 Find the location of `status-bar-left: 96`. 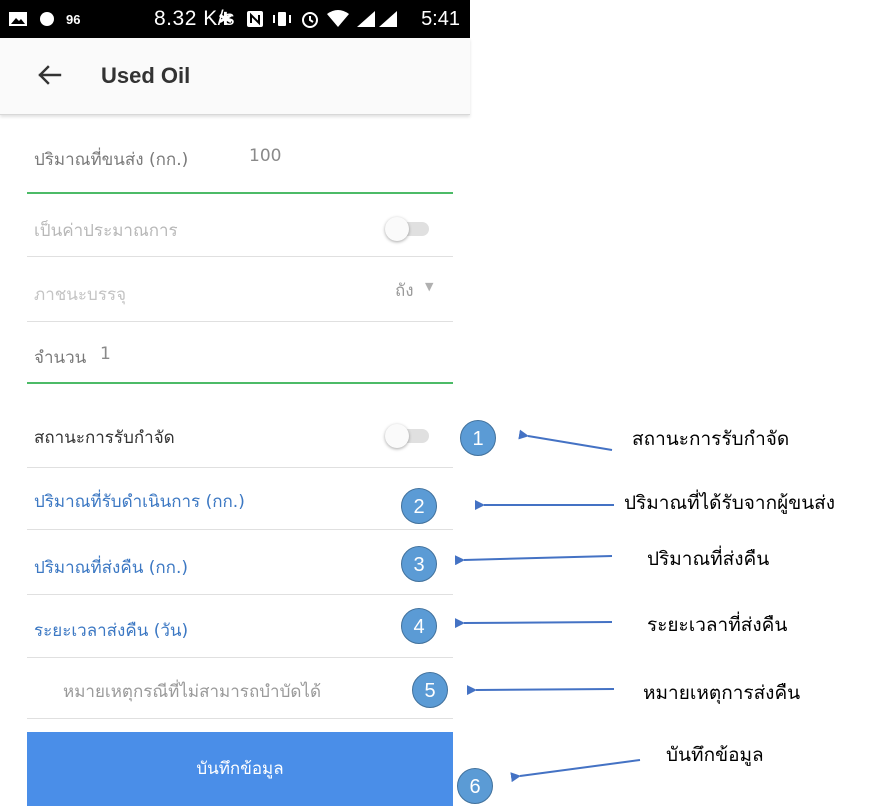

status-bar-left: 96 is located at coordinates (44, 19).